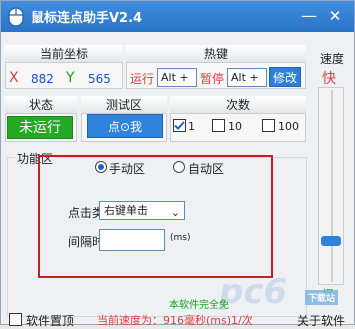  I want to click on count-100-checkbox, so click(268, 125).